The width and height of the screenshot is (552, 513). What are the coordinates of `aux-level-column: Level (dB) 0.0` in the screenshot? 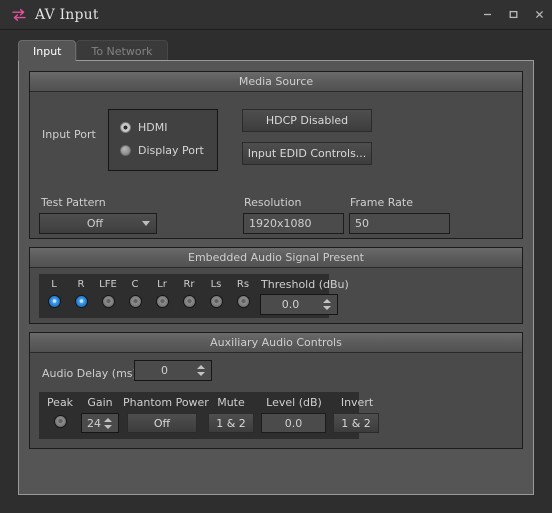 It's located at (294, 414).